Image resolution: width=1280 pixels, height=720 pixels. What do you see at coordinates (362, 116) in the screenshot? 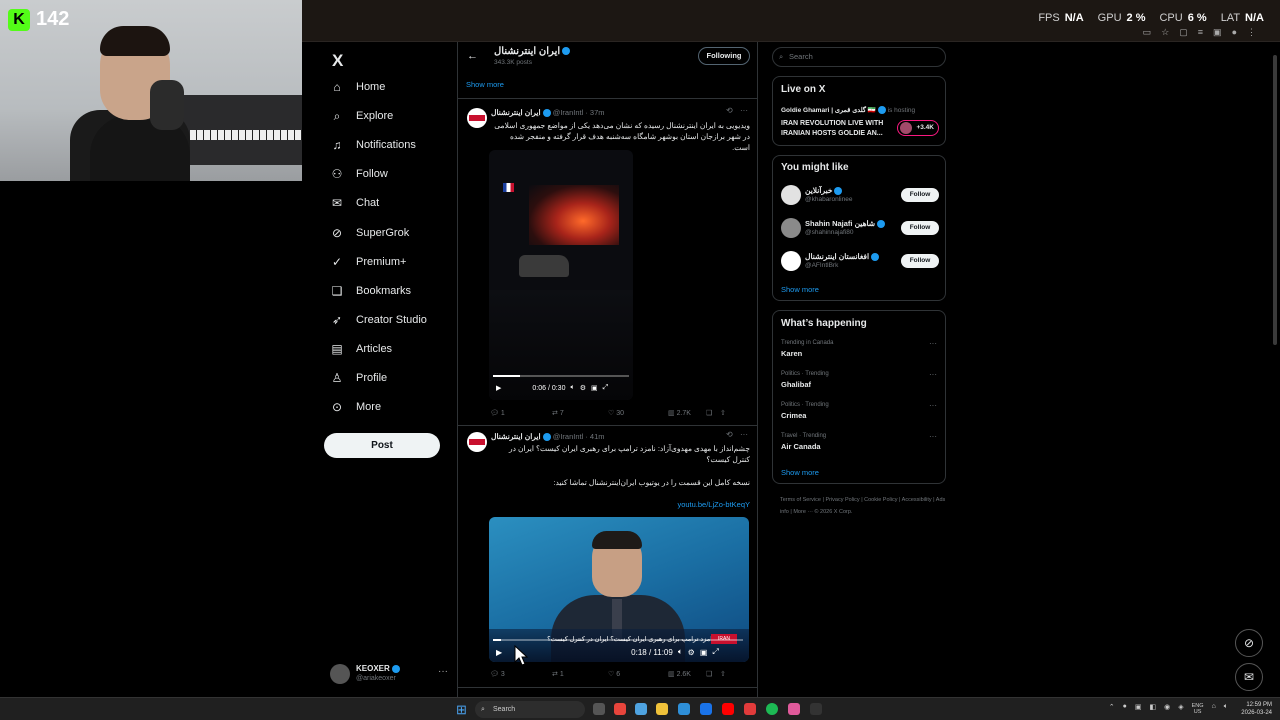
I see `sidebar-item-explore: ⌕ Explore` at bounding box center [362, 116].